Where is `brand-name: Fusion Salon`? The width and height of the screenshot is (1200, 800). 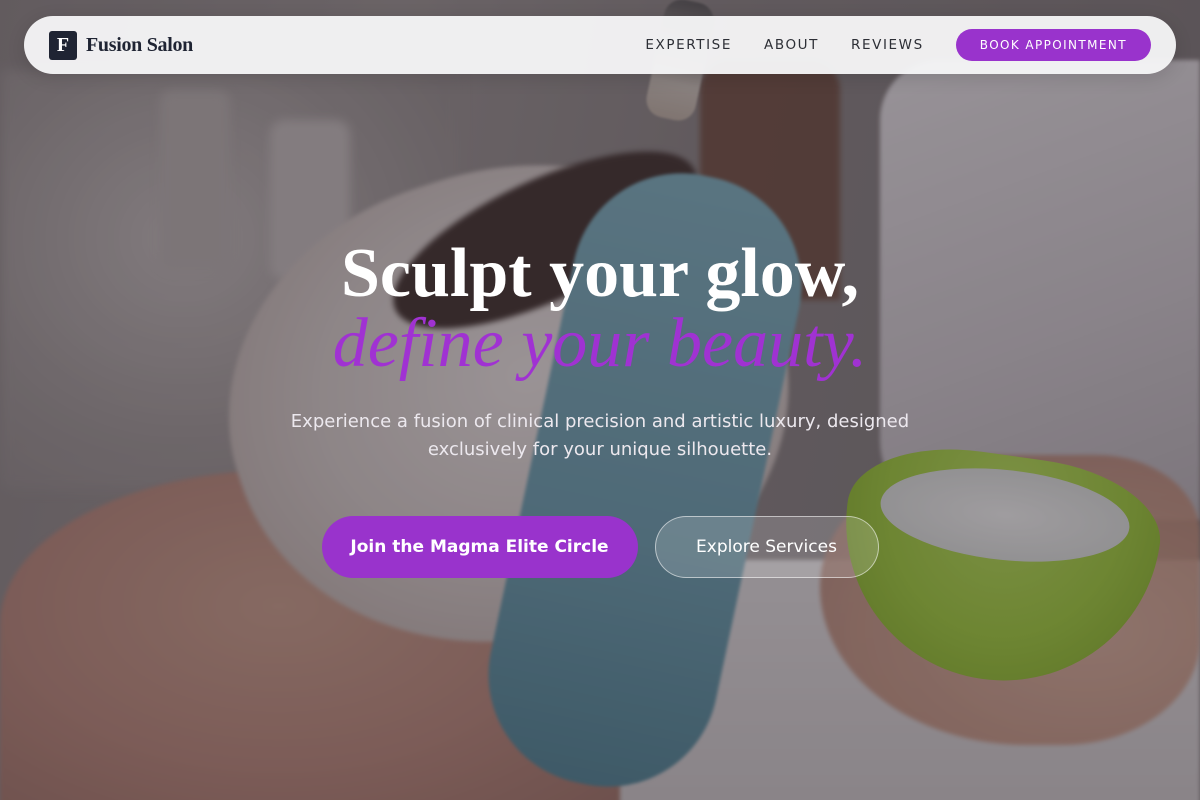 brand-name: Fusion Salon is located at coordinates (140, 44).